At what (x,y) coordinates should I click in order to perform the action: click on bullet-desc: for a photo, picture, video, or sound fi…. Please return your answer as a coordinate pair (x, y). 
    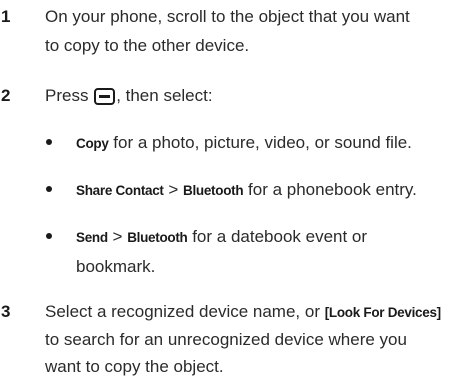
    Looking at the image, I should click on (260, 142).